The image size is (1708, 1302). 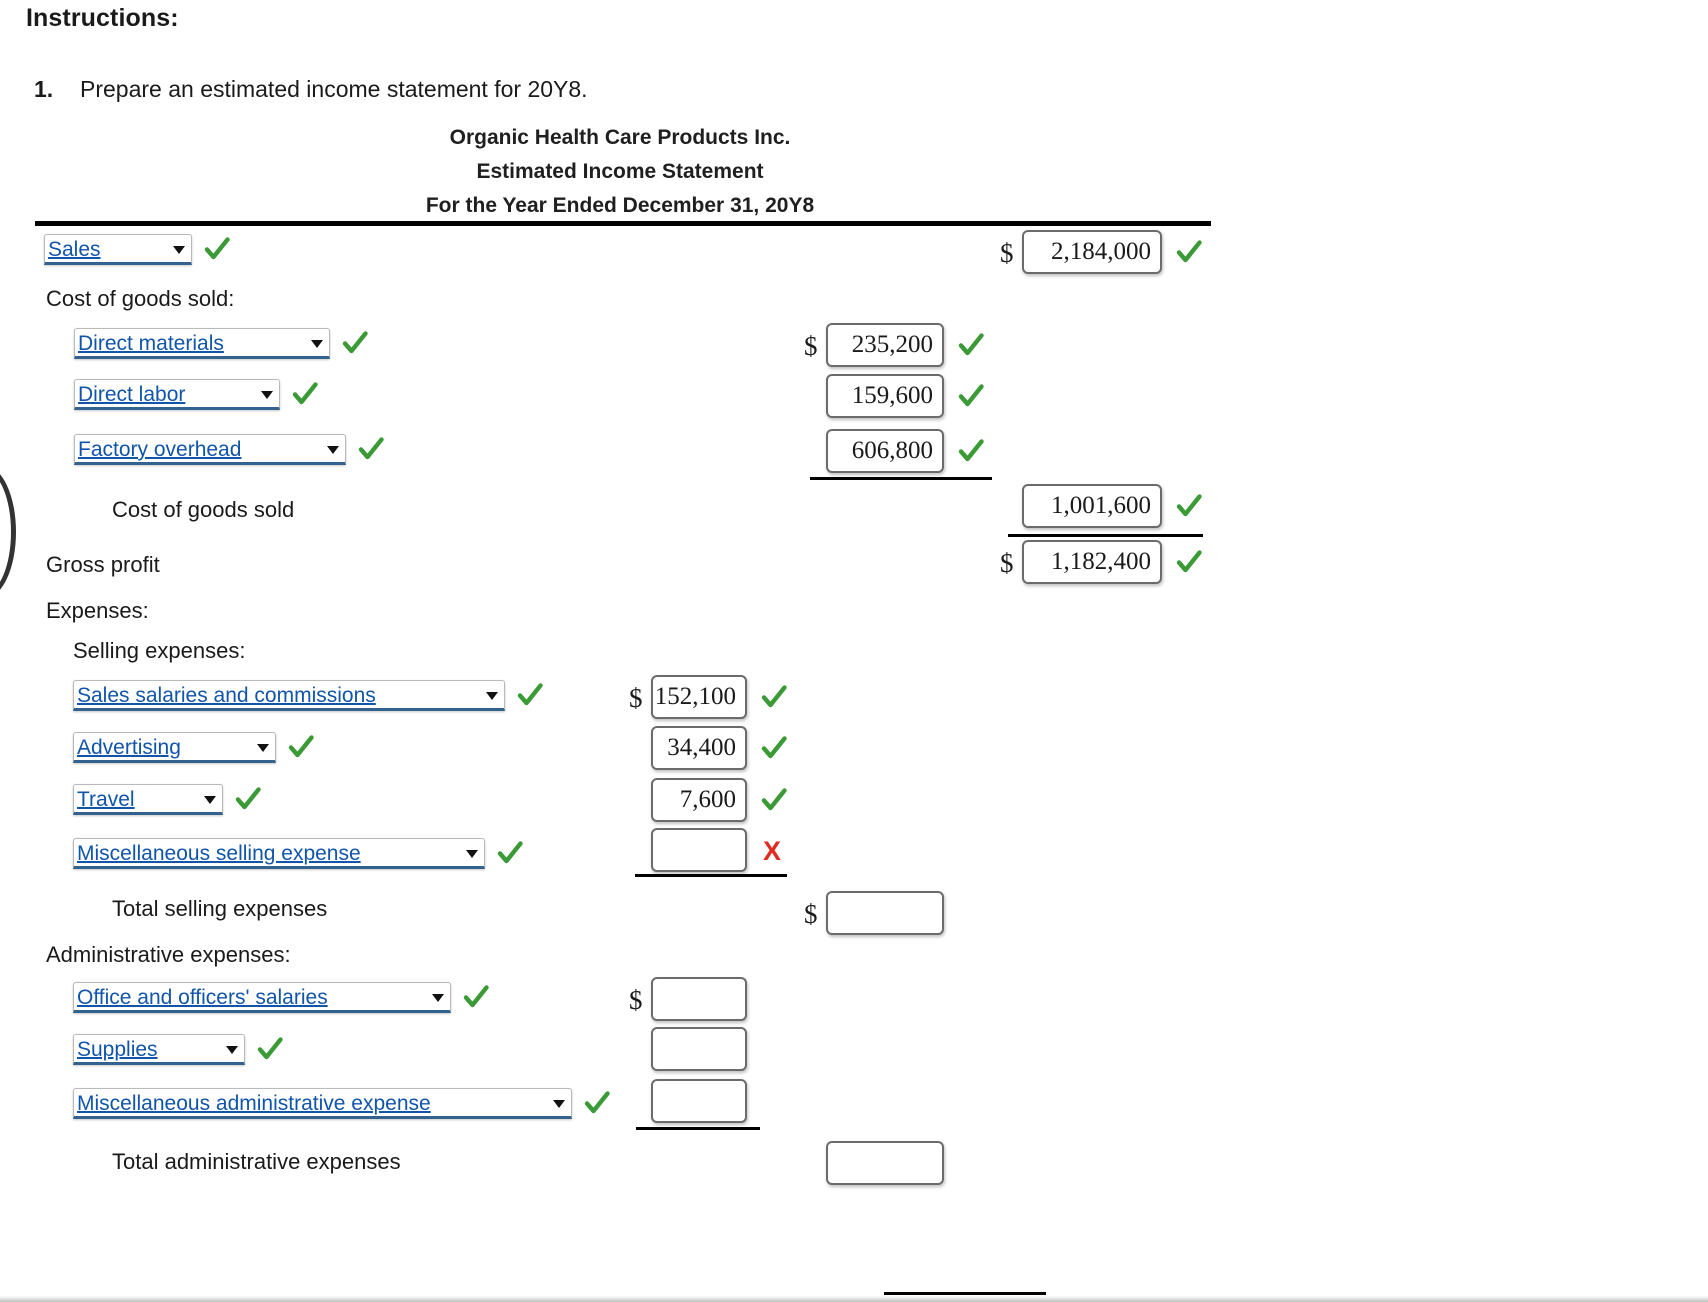 I want to click on correct-check-icon-label-direct-materials, so click(x=355, y=343).